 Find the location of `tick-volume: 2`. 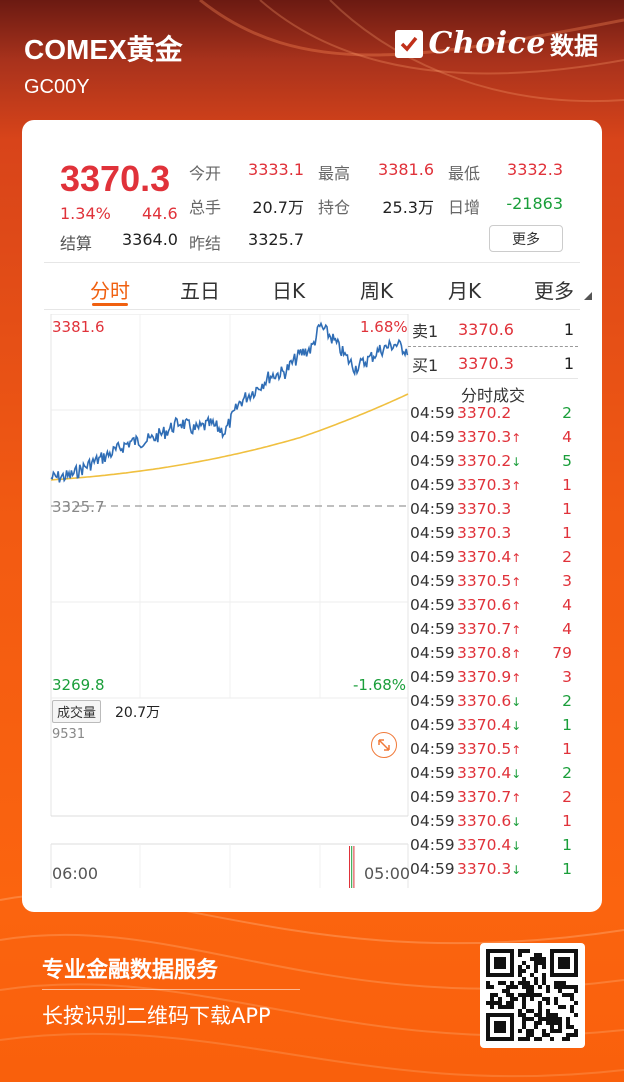

tick-volume: 2 is located at coordinates (567, 701).